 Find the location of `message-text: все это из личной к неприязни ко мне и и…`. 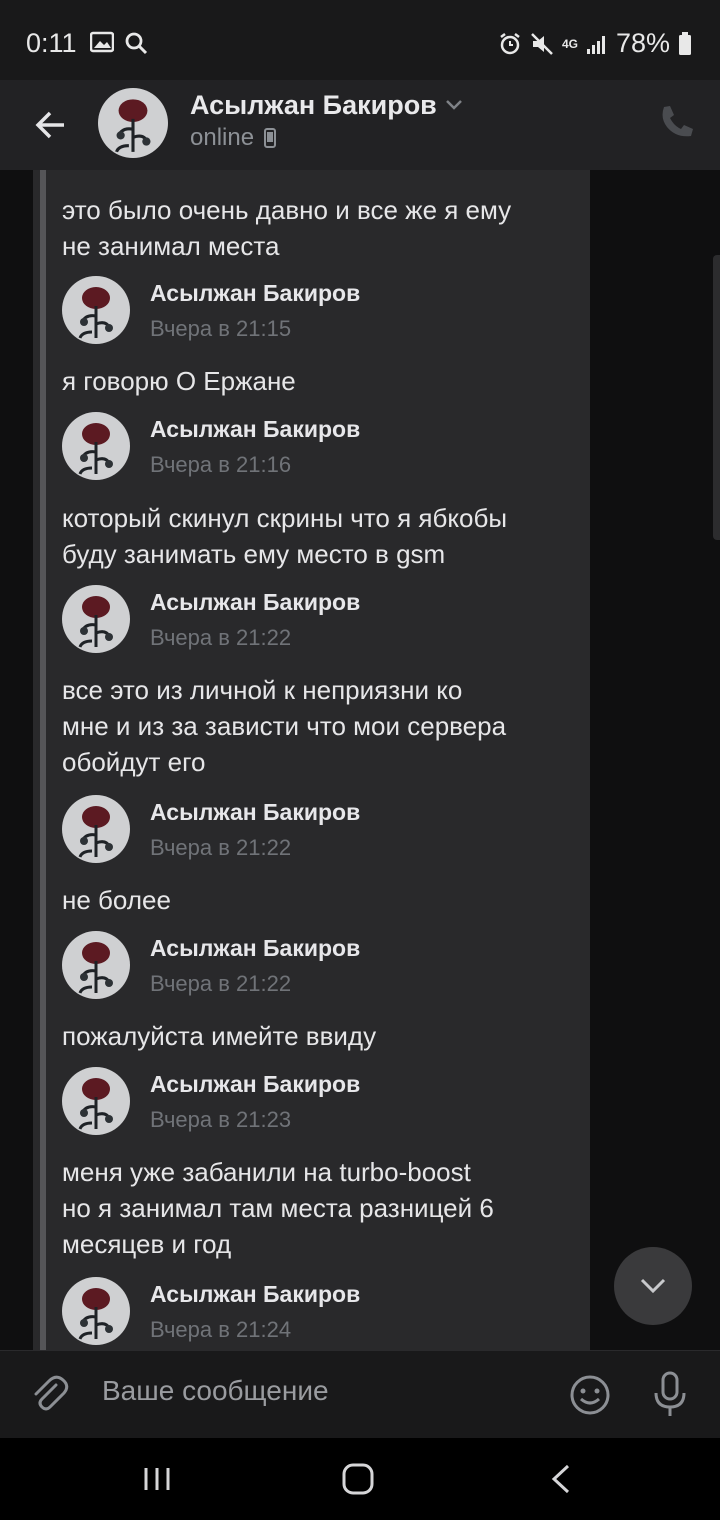

message-text: все это из личной к неприязни ко мне и и… is located at coordinates (284, 726).